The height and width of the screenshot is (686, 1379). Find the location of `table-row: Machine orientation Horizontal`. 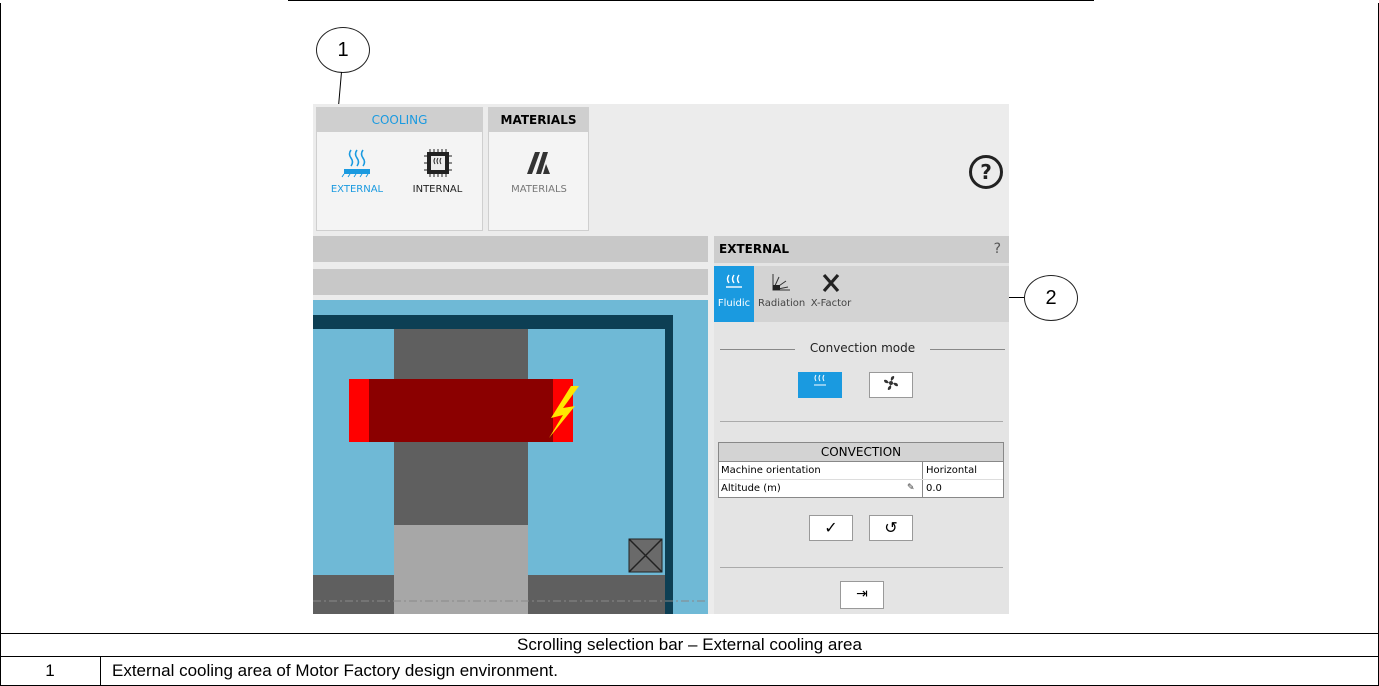

table-row: Machine orientation Horizontal is located at coordinates (861, 471).